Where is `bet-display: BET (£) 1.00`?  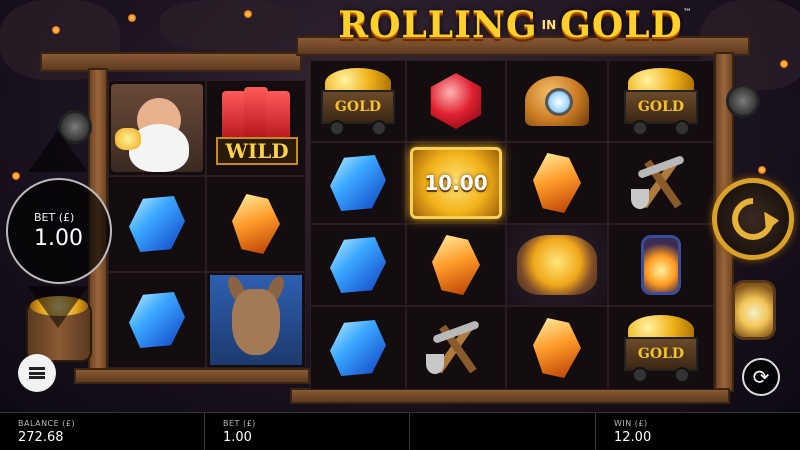
bet-display: BET (£) 1.00 is located at coordinates (59, 231).